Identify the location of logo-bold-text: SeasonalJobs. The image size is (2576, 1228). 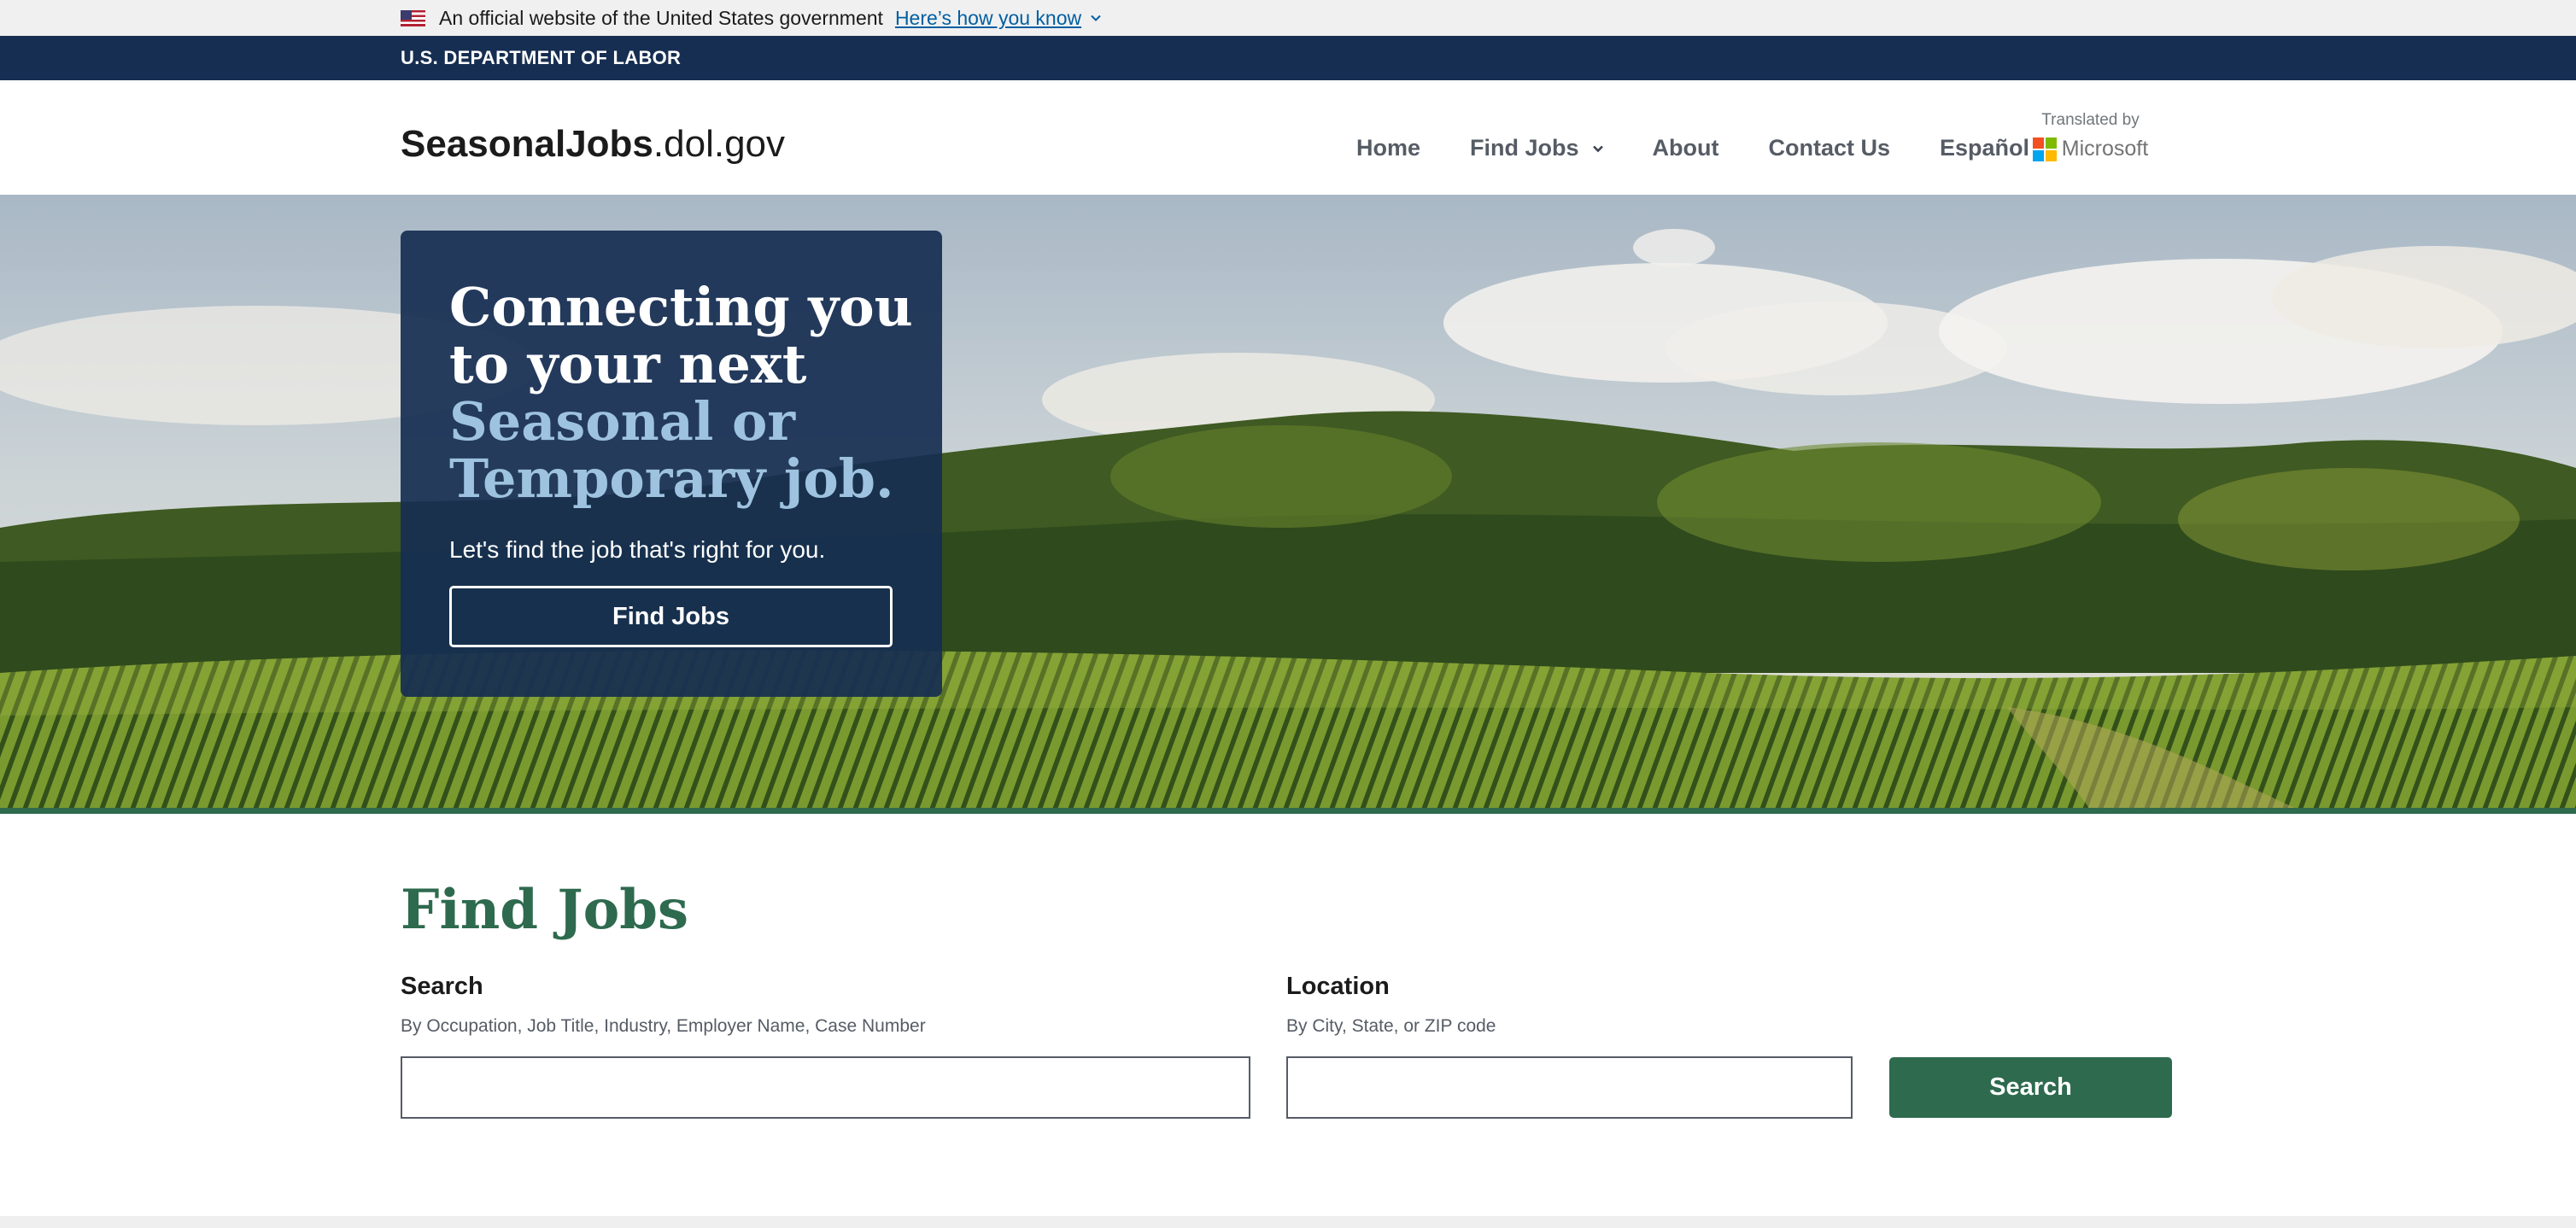
(527, 144).